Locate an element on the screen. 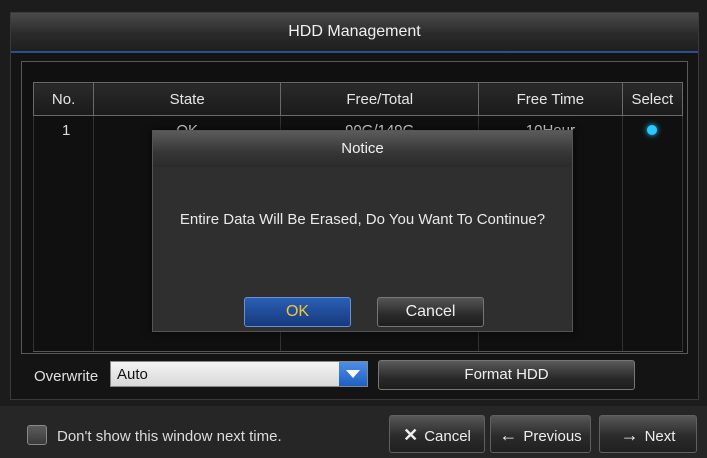 The height and width of the screenshot is (458, 707). window-title: HDD Management is located at coordinates (354, 33).